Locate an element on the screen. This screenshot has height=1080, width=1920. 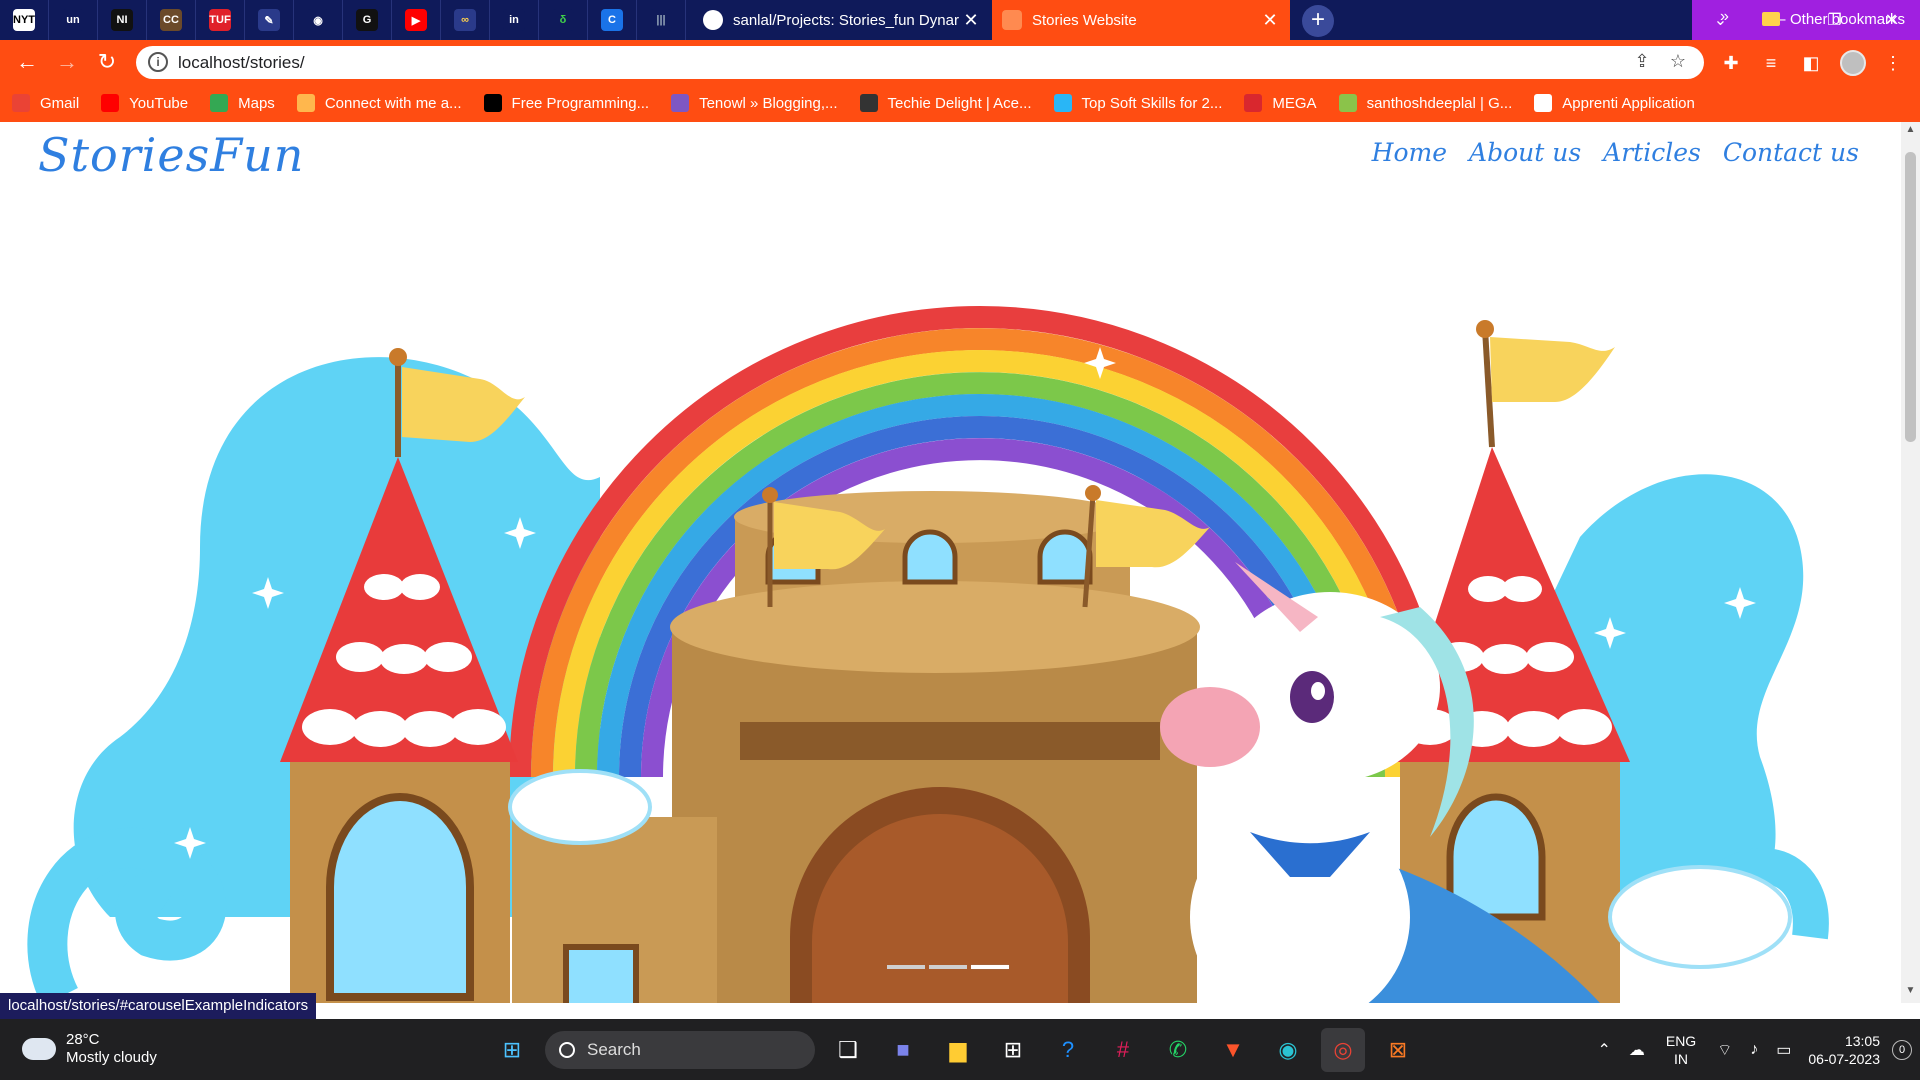
cisco-icon: ||| is located at coordinates (661, 20).